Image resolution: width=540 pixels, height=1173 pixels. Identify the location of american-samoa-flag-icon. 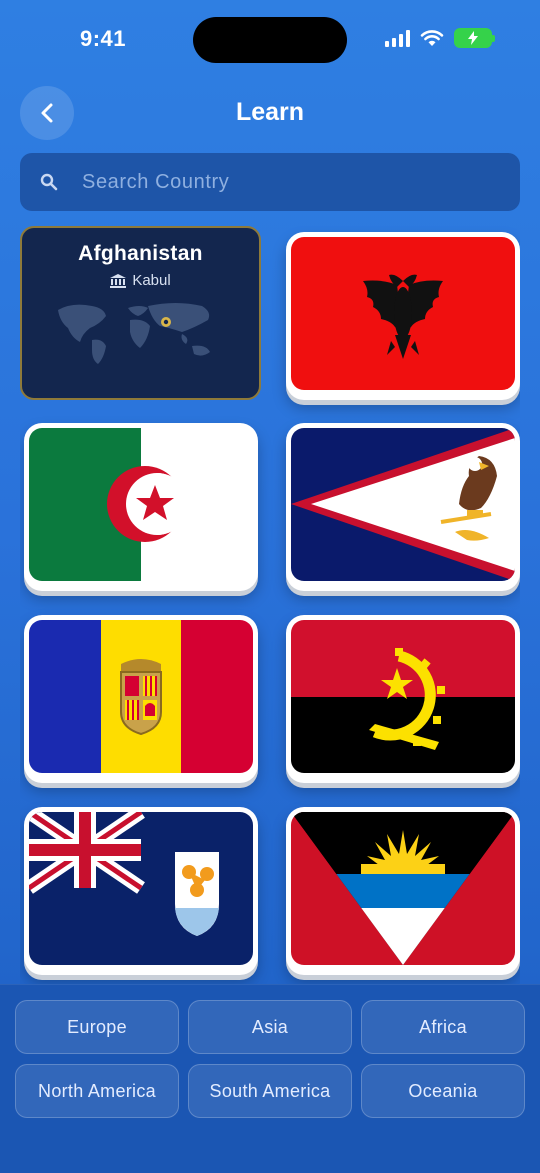
(403, 504).